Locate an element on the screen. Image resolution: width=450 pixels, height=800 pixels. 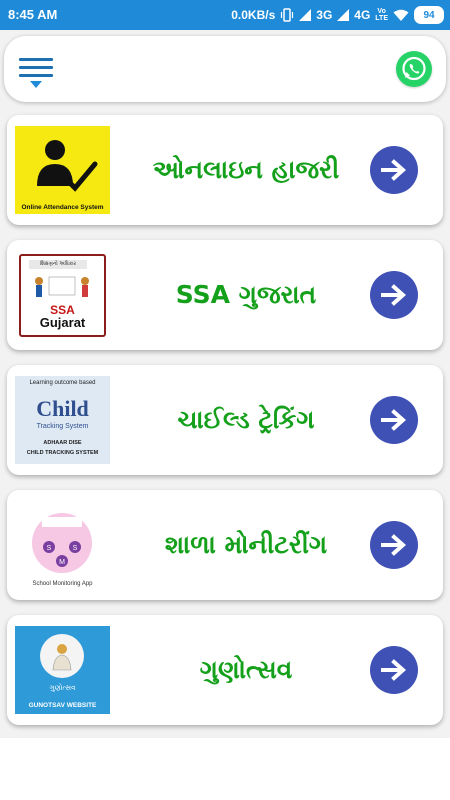
status-time: 8:45 AM is located at coordinates (33, 14).